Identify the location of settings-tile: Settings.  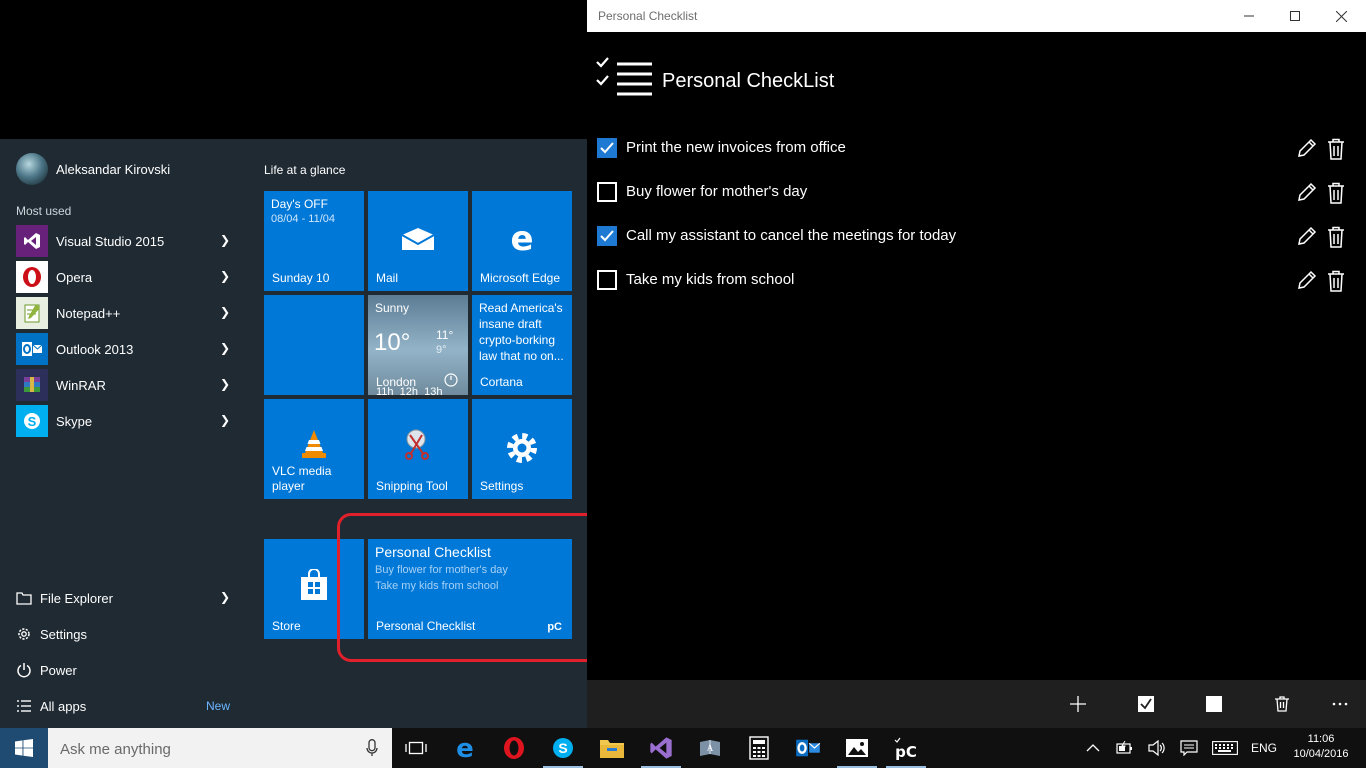
(522, 449).